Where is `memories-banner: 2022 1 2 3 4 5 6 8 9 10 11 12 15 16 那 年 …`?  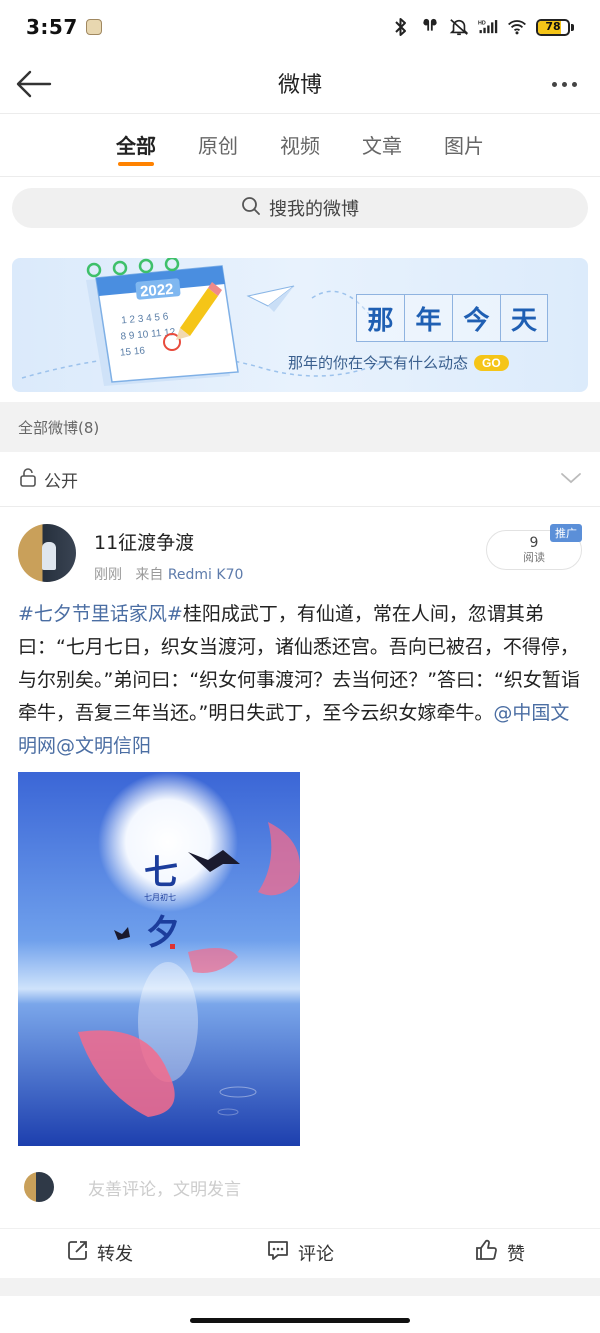 memories-banner: 2022 1 2 3 4 5 6 8 9 10 11 12 15 16 那 年 … is located at coordinates (300, 325).